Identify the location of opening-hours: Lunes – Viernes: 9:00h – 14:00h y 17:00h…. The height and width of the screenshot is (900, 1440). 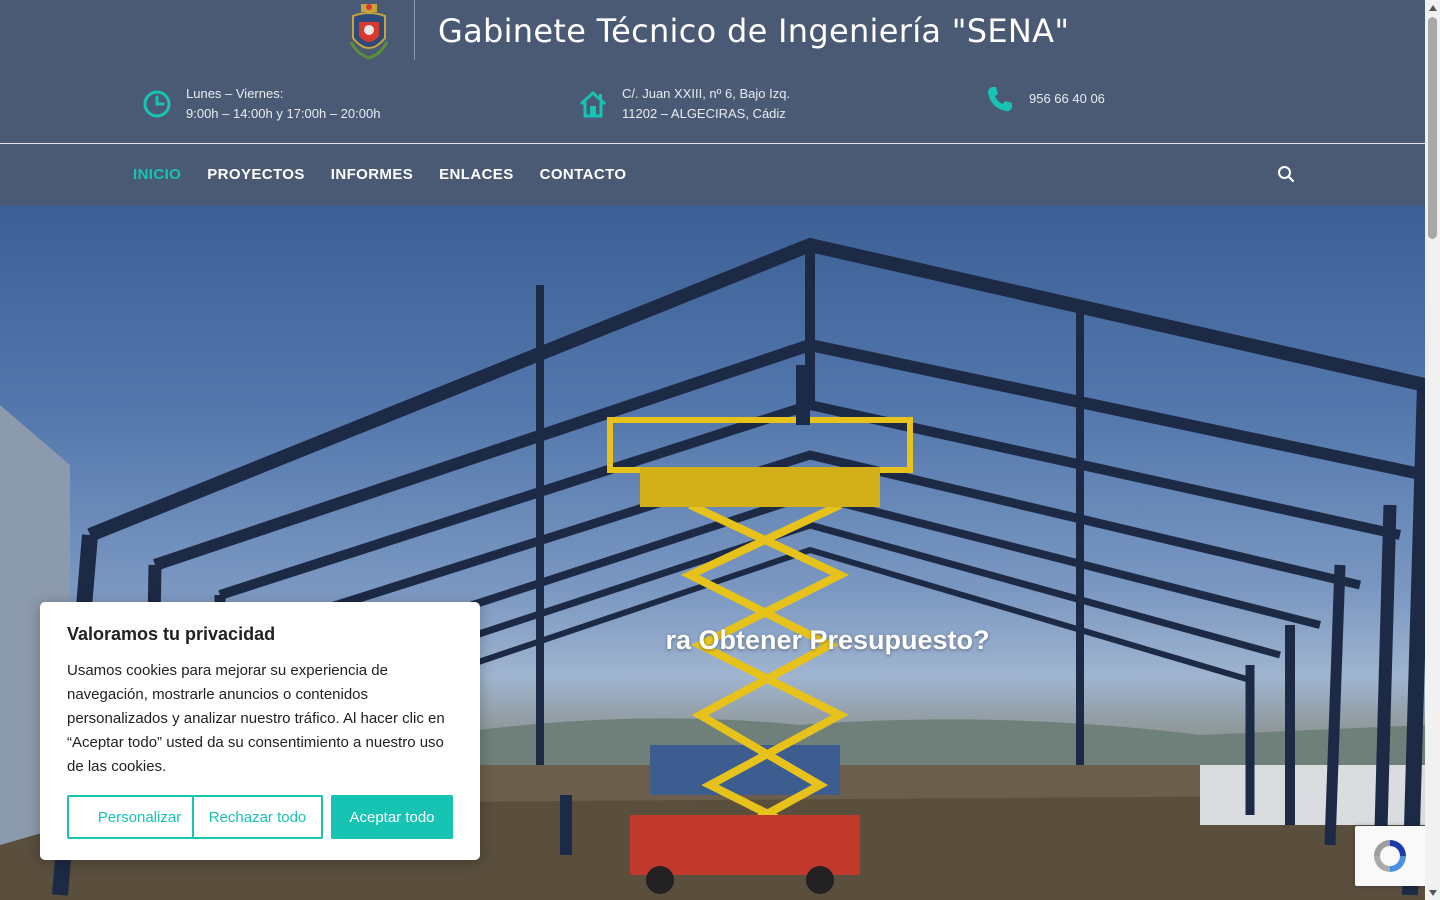
(261, 104).